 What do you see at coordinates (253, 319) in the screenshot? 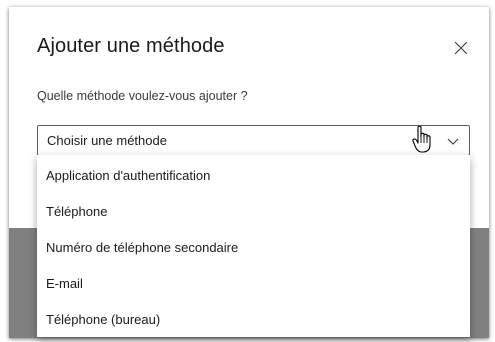
I see `option-office-phone: Téléphone (bureau)` at bounding box center [253, 319].